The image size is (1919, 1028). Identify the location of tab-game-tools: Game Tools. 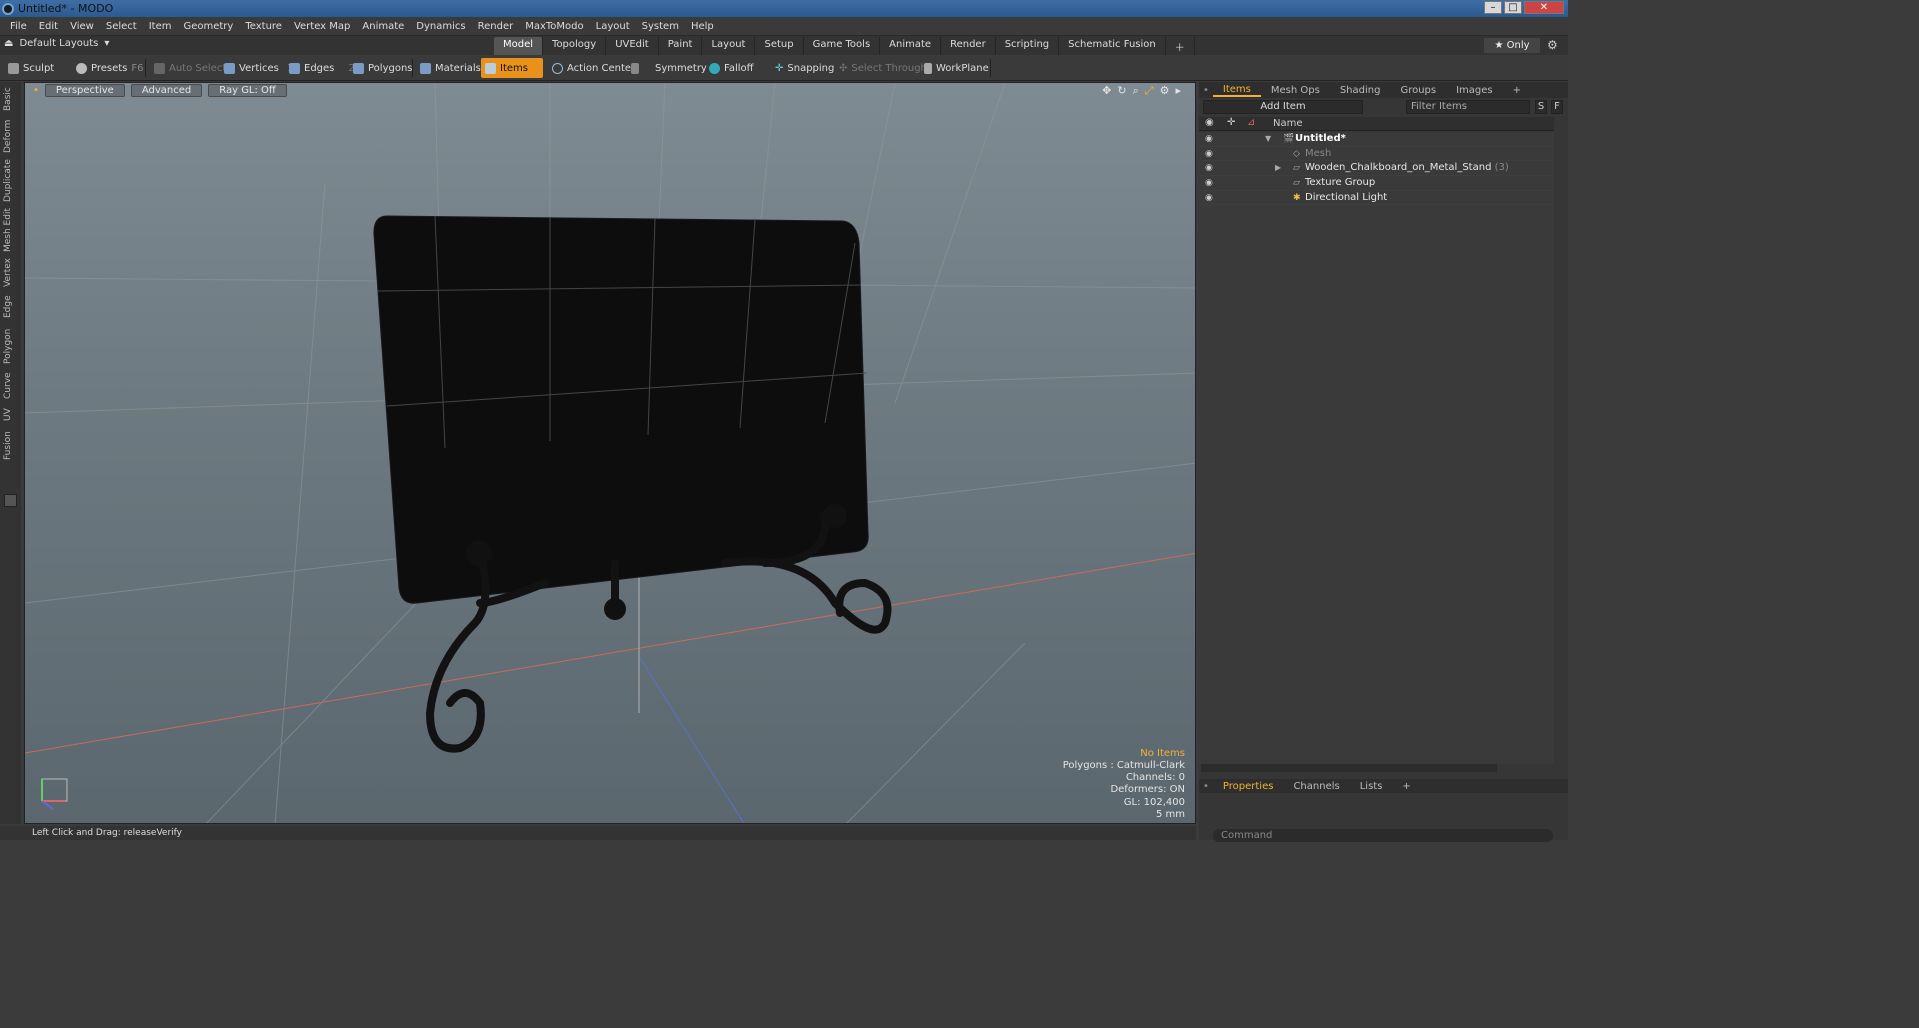
(842, 46).